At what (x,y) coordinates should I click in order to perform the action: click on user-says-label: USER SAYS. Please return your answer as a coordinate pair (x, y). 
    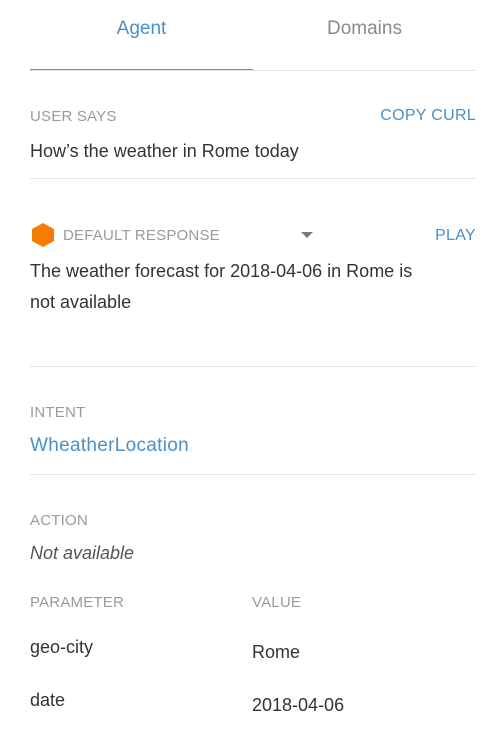
    Looking at the image, I should click on (73, 116).